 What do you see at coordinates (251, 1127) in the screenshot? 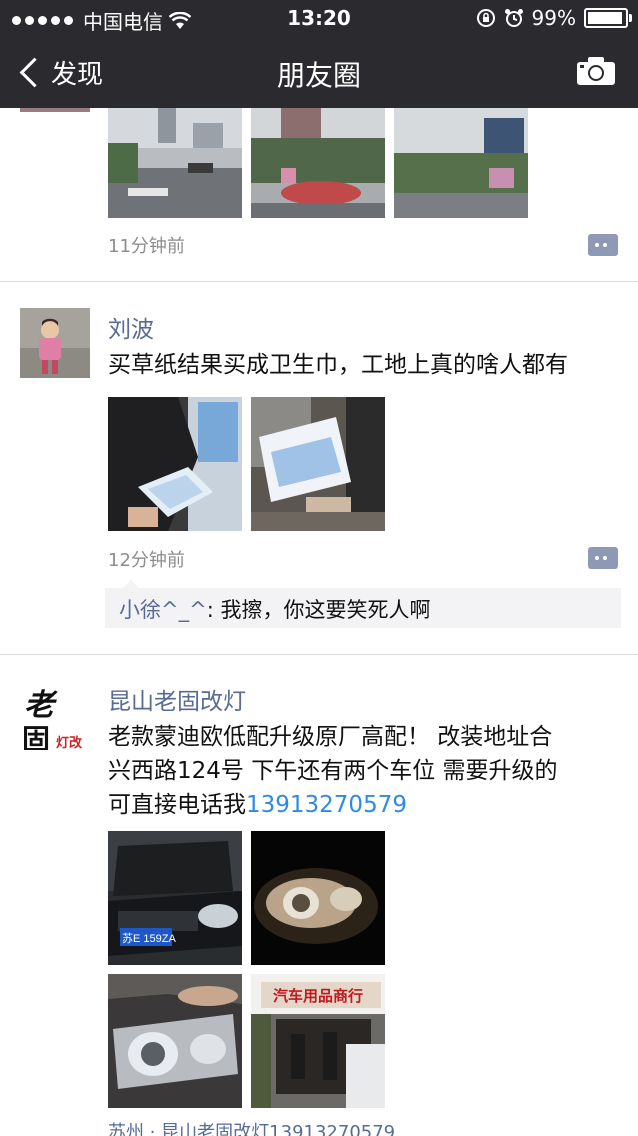
I see `post-location: 苏州 · 昆山老固改灯13913270579` at bounding box center [251, 1127].